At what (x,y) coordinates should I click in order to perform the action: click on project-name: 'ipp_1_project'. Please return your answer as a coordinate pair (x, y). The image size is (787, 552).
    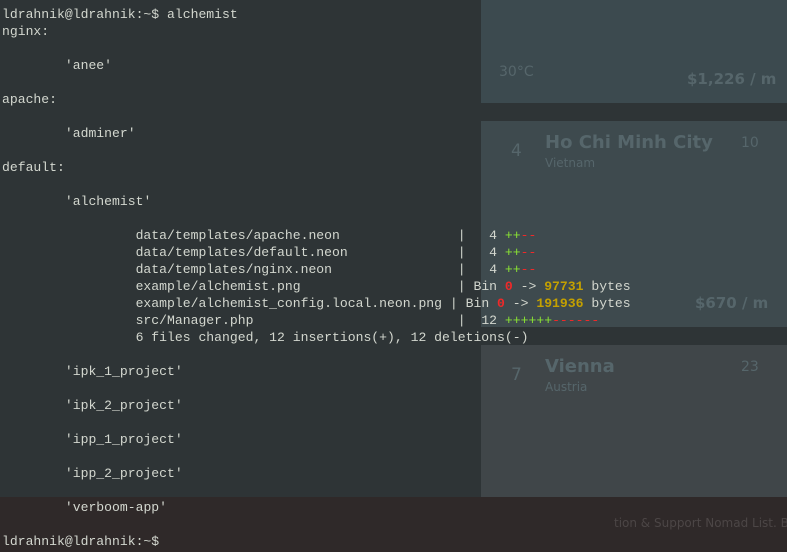
    Looking at the image, I should click on (123, 439).